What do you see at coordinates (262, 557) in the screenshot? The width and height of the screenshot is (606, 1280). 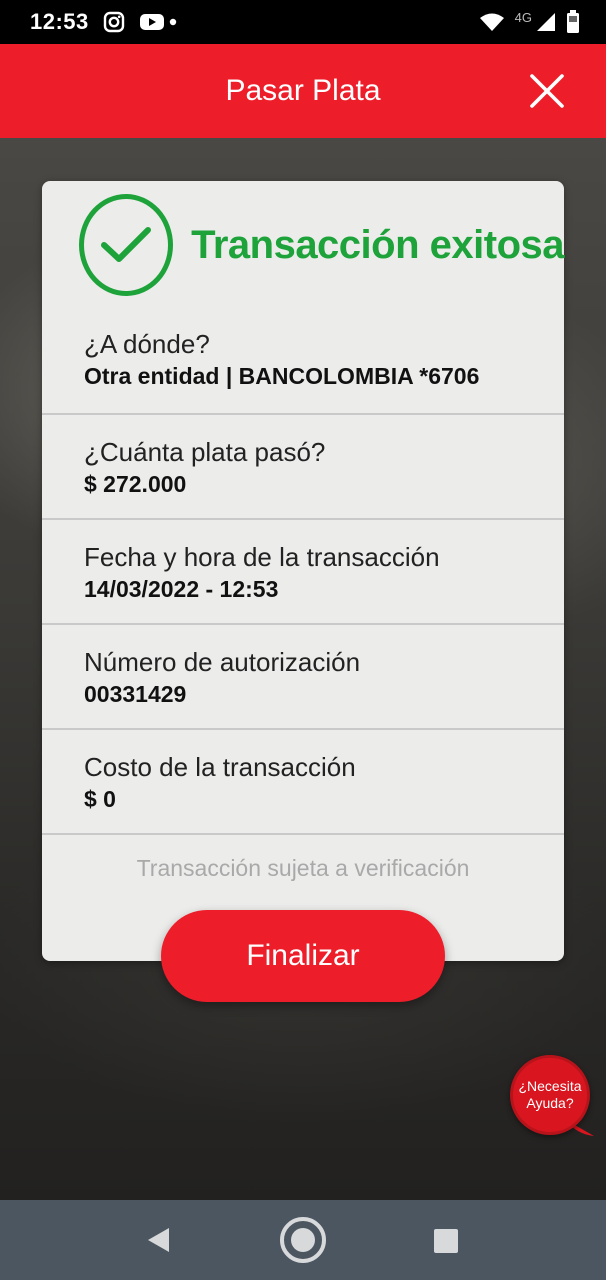 I see `detail-label: Fecha y hora de la transacción` at bounding box center [262, 557].